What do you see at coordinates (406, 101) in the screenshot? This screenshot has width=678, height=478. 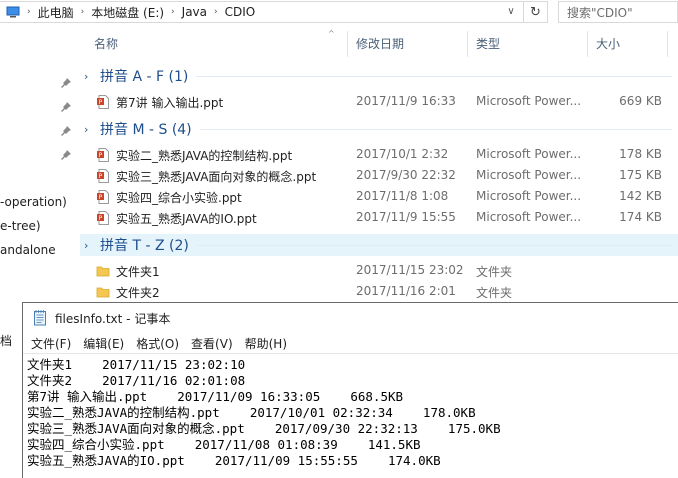 I see `file-date: 2017/11/9 16:33` at bounding box center [406, 101].